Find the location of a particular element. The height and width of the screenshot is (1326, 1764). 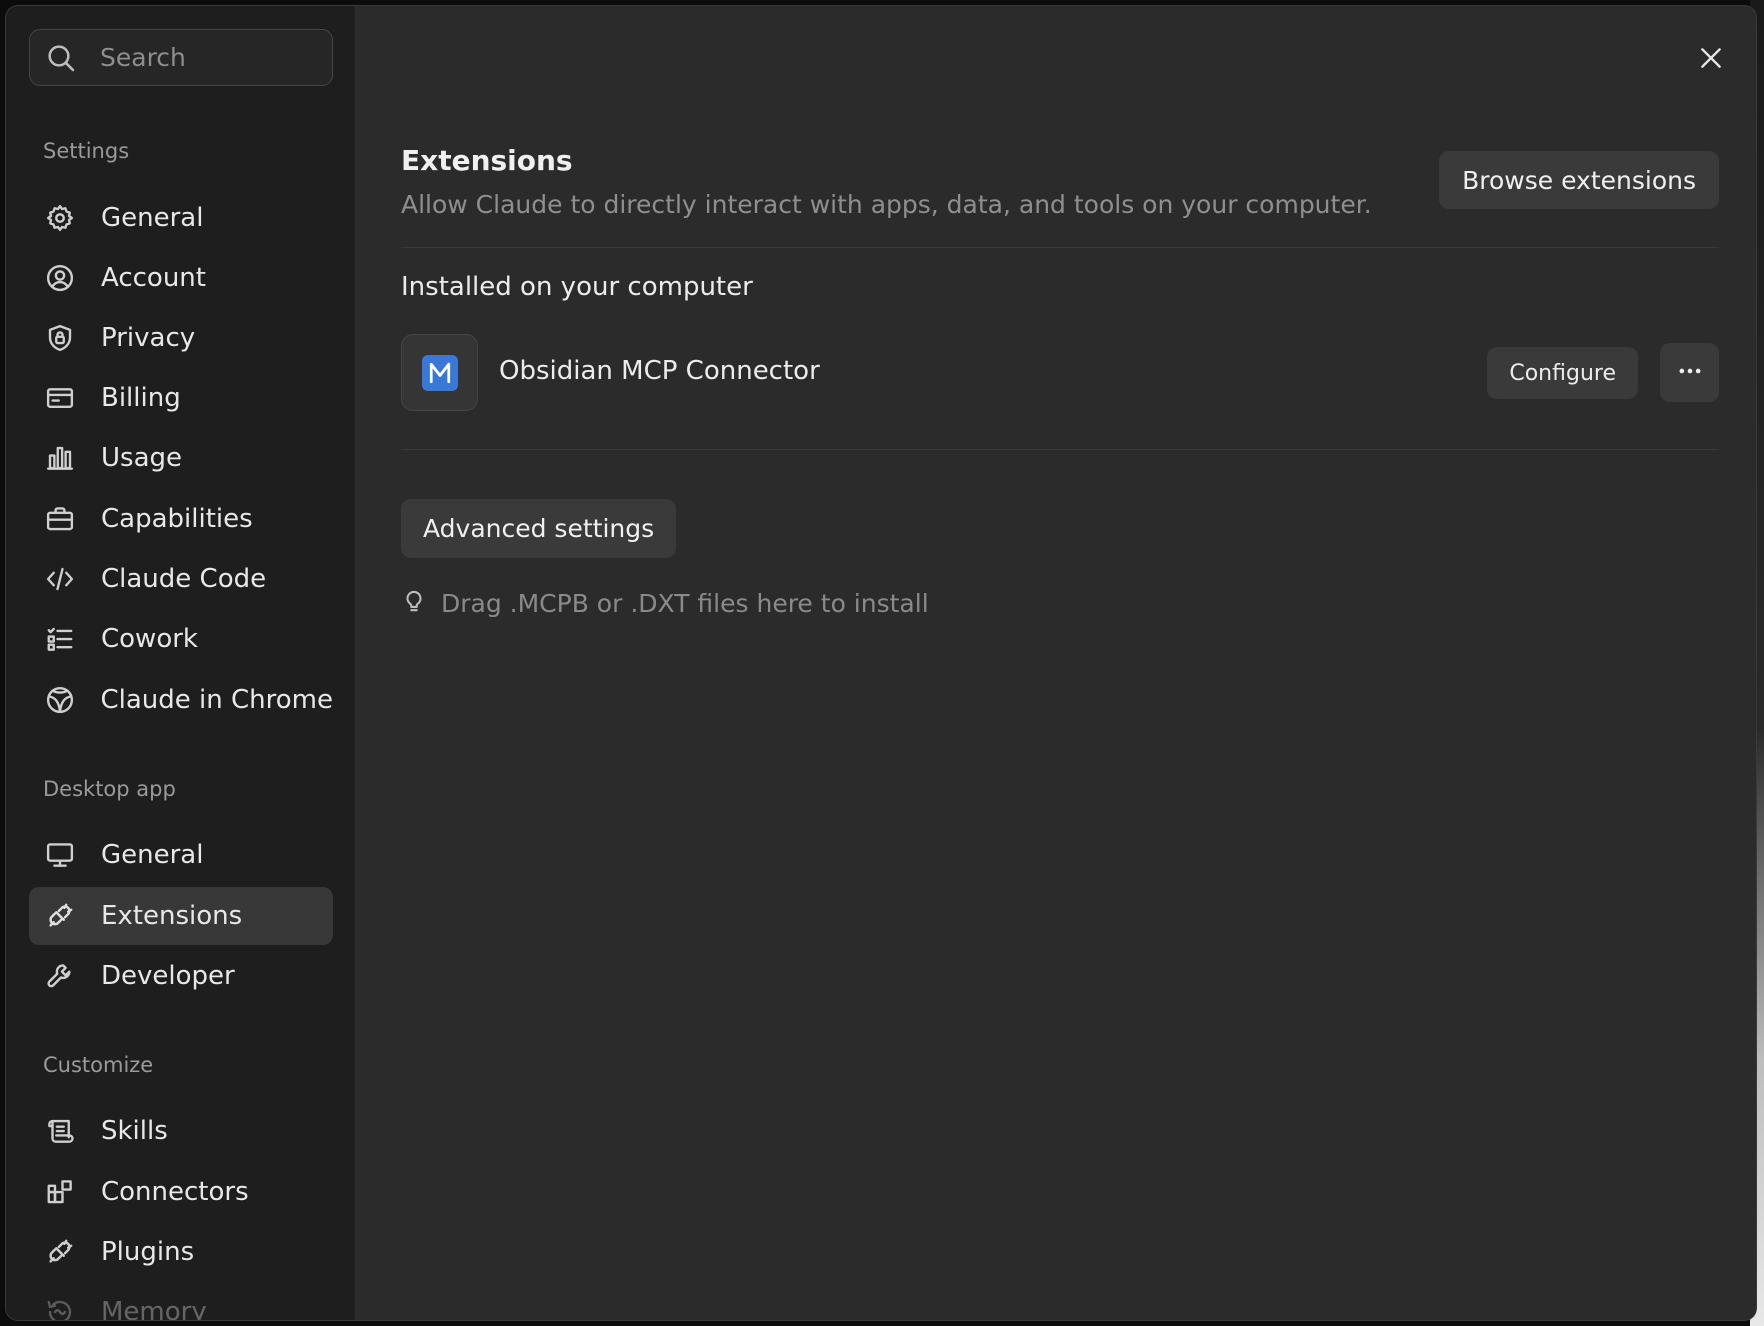

sidebar-item-cowork: Cowork is located at coordinates (181, 639).